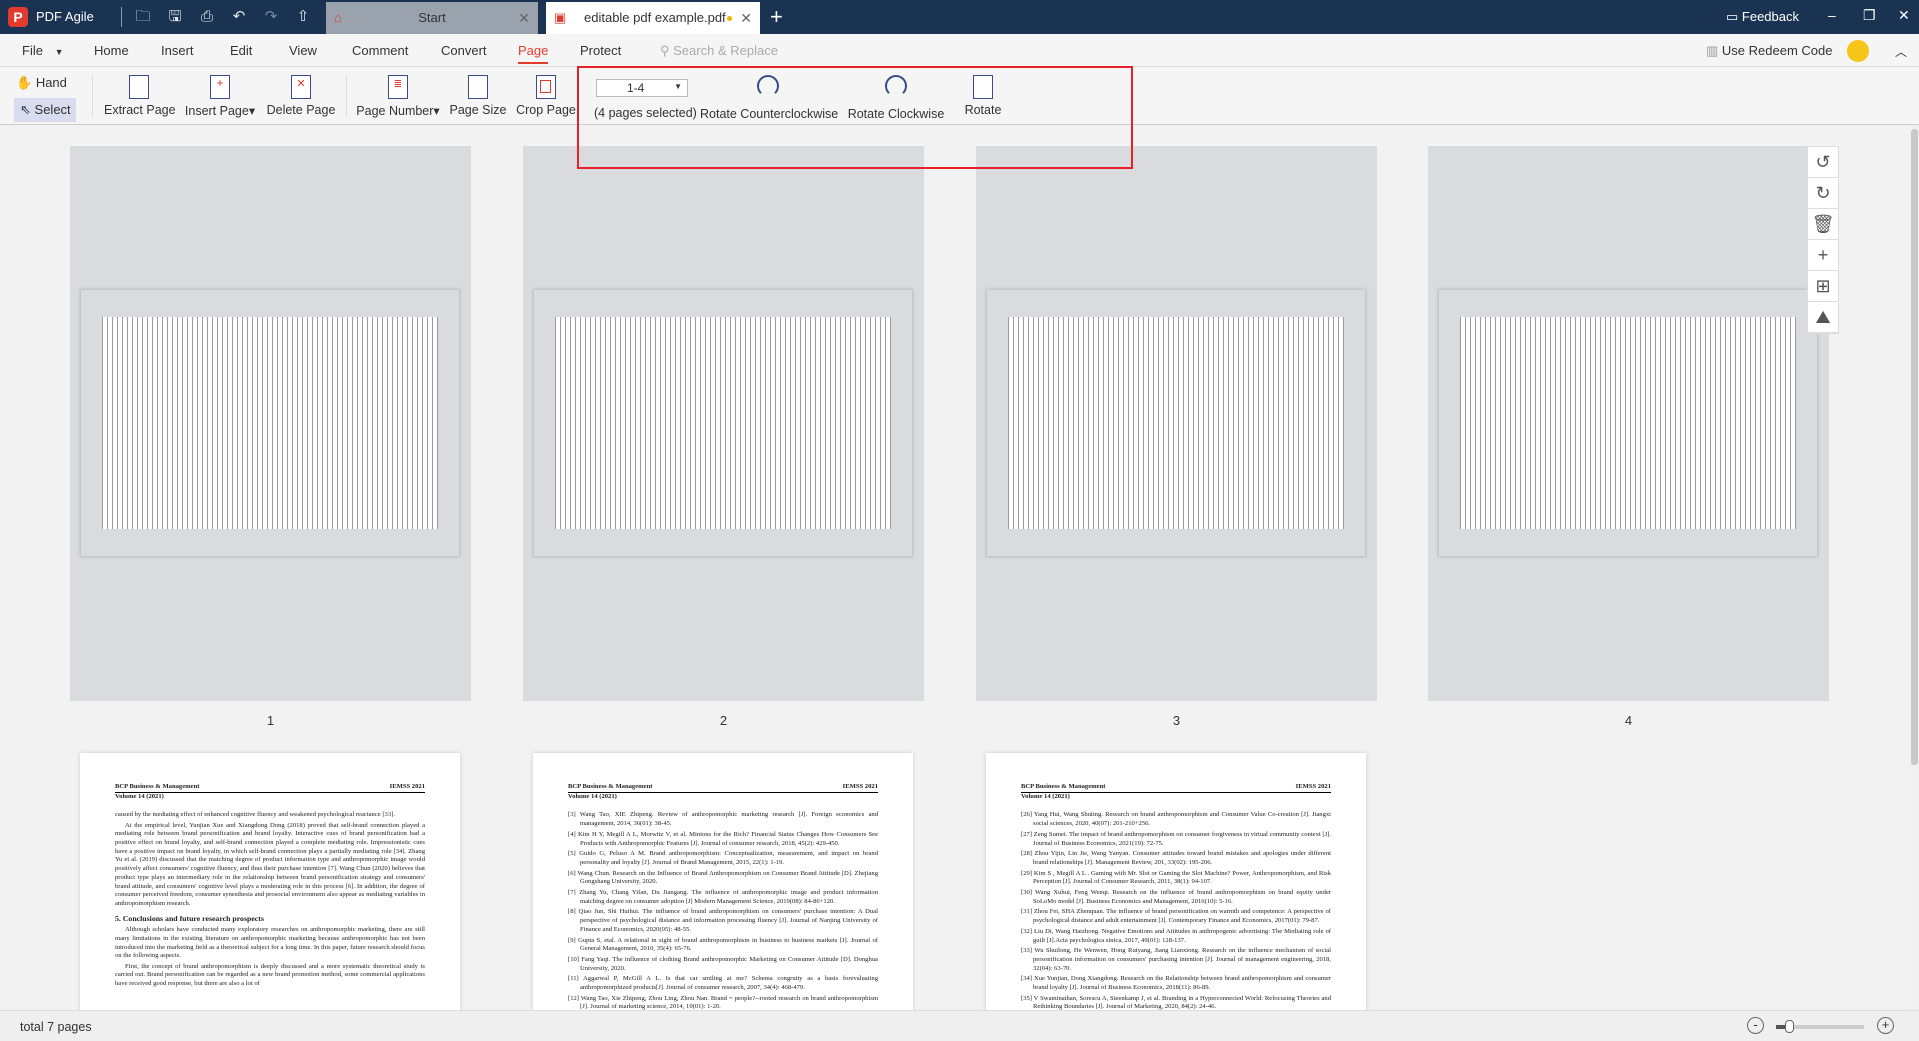  Describe the element at coordinates (464, 50) in the screenshot. I see `menu-convert: Convert` at that location.